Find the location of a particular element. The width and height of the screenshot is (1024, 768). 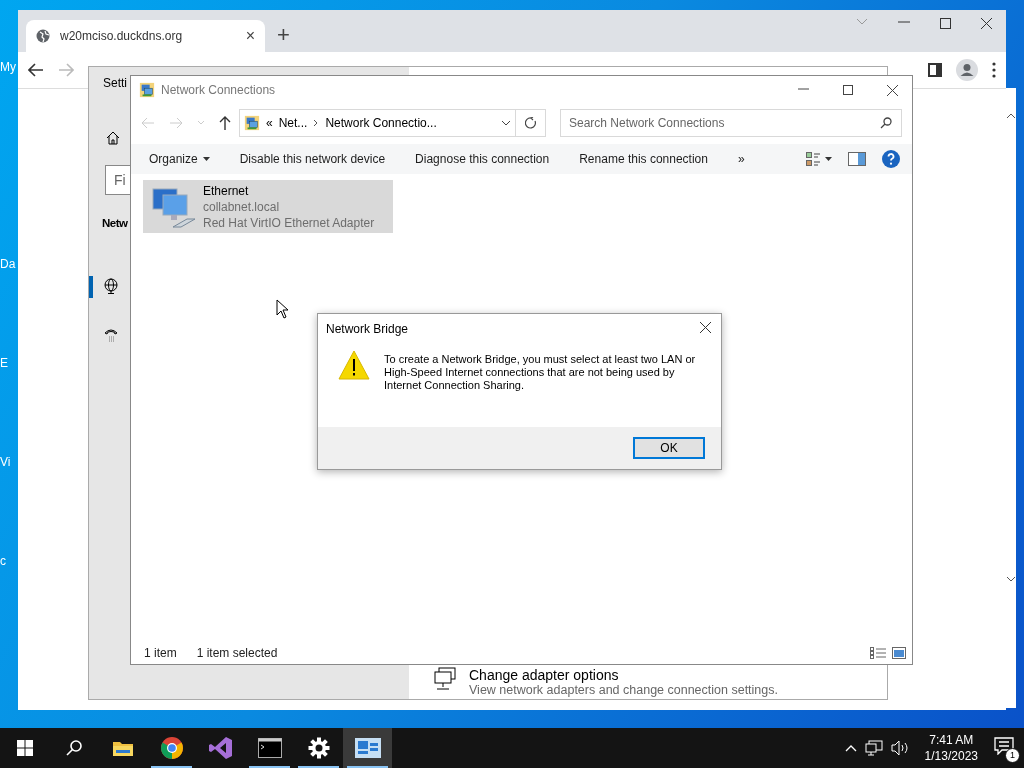

clock-date: 1/13/2023 is located at coordinates (951, 756).